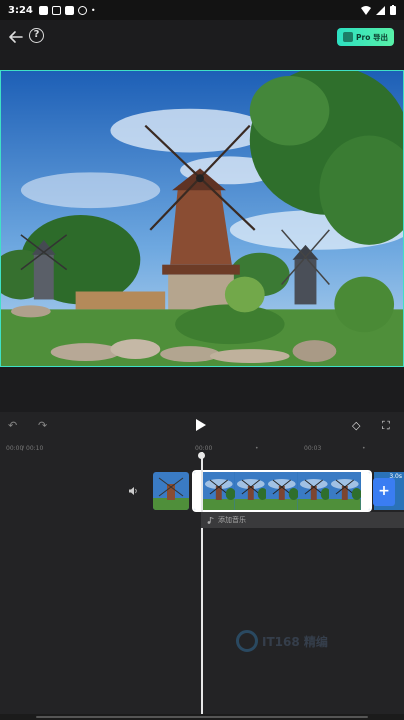 This screenshot has width=404, height=720. Describe the element at coordinates (372, 37) in the screenshot. I see `export-label: Pro 导出` at that location.